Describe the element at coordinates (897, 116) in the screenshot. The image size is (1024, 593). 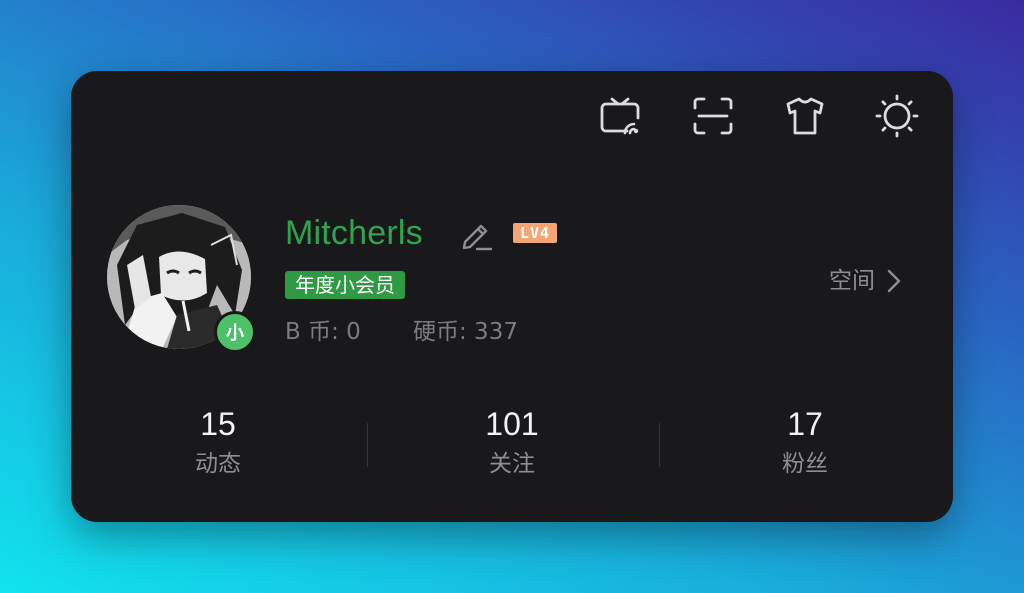
I see `sun-icon` at that location.